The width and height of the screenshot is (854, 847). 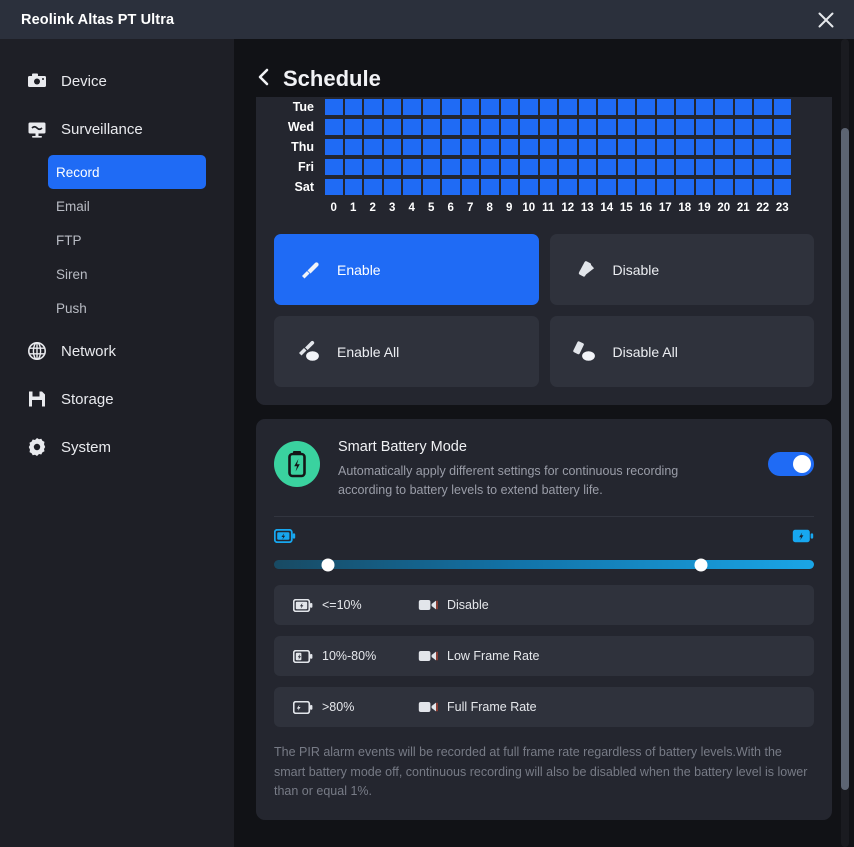 I want to click on content-scrollbar, so click(x=845, y=443).